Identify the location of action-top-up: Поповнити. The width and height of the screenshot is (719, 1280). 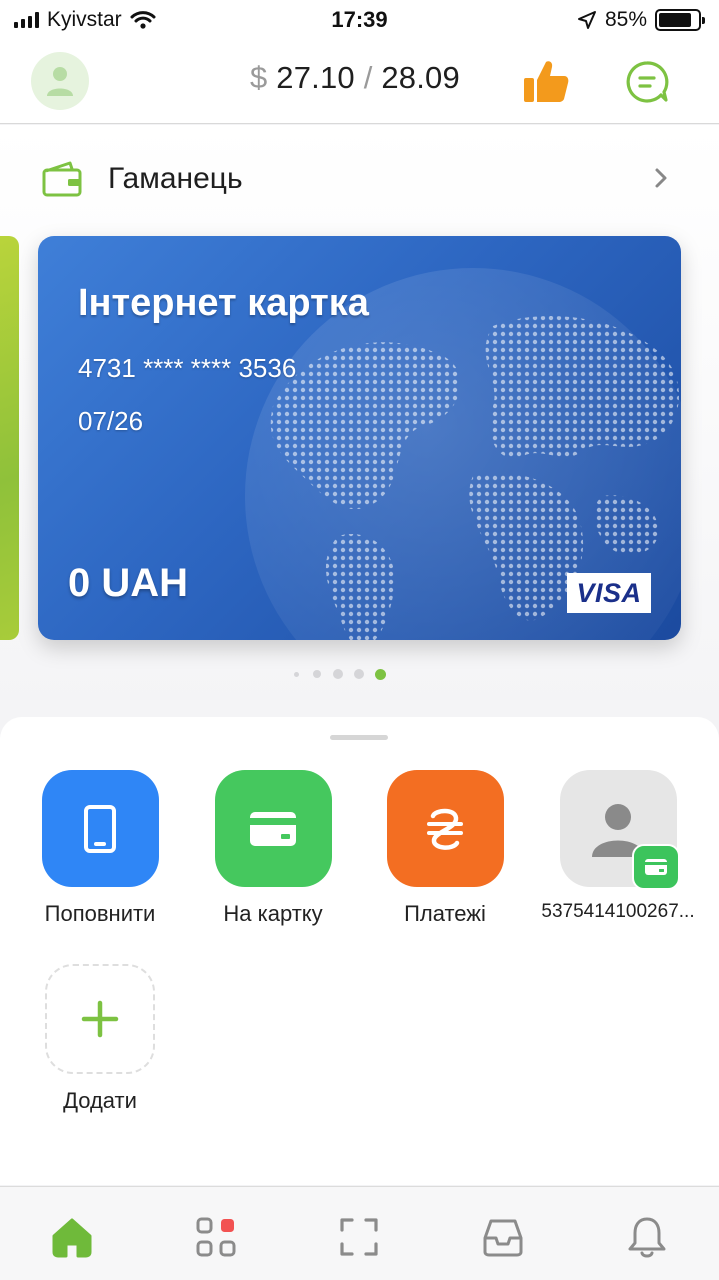
(100, 848).